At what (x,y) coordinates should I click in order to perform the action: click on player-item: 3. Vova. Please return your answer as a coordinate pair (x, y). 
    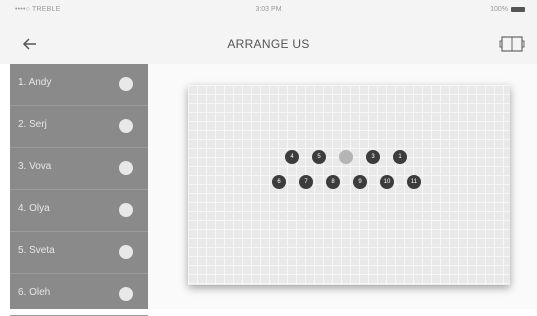
    Looking at the image, I should click on (79, 169).